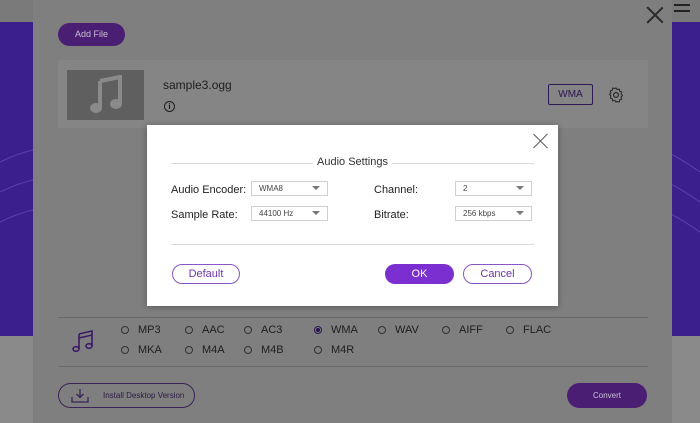 This screenshot has width=700, height=423. What do you see at coordinates (206, 274) in the screenshot?
I see `default-button: Default` at bounding box center [206, 274].